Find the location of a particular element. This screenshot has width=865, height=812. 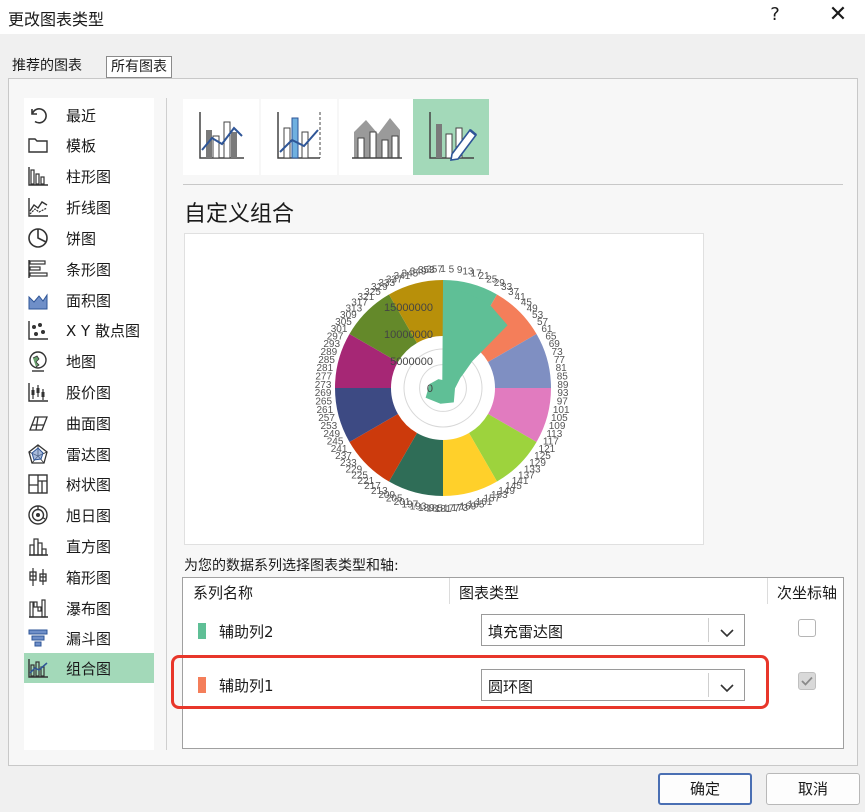

combo-custom-icon is located at coordinates (451, 137).